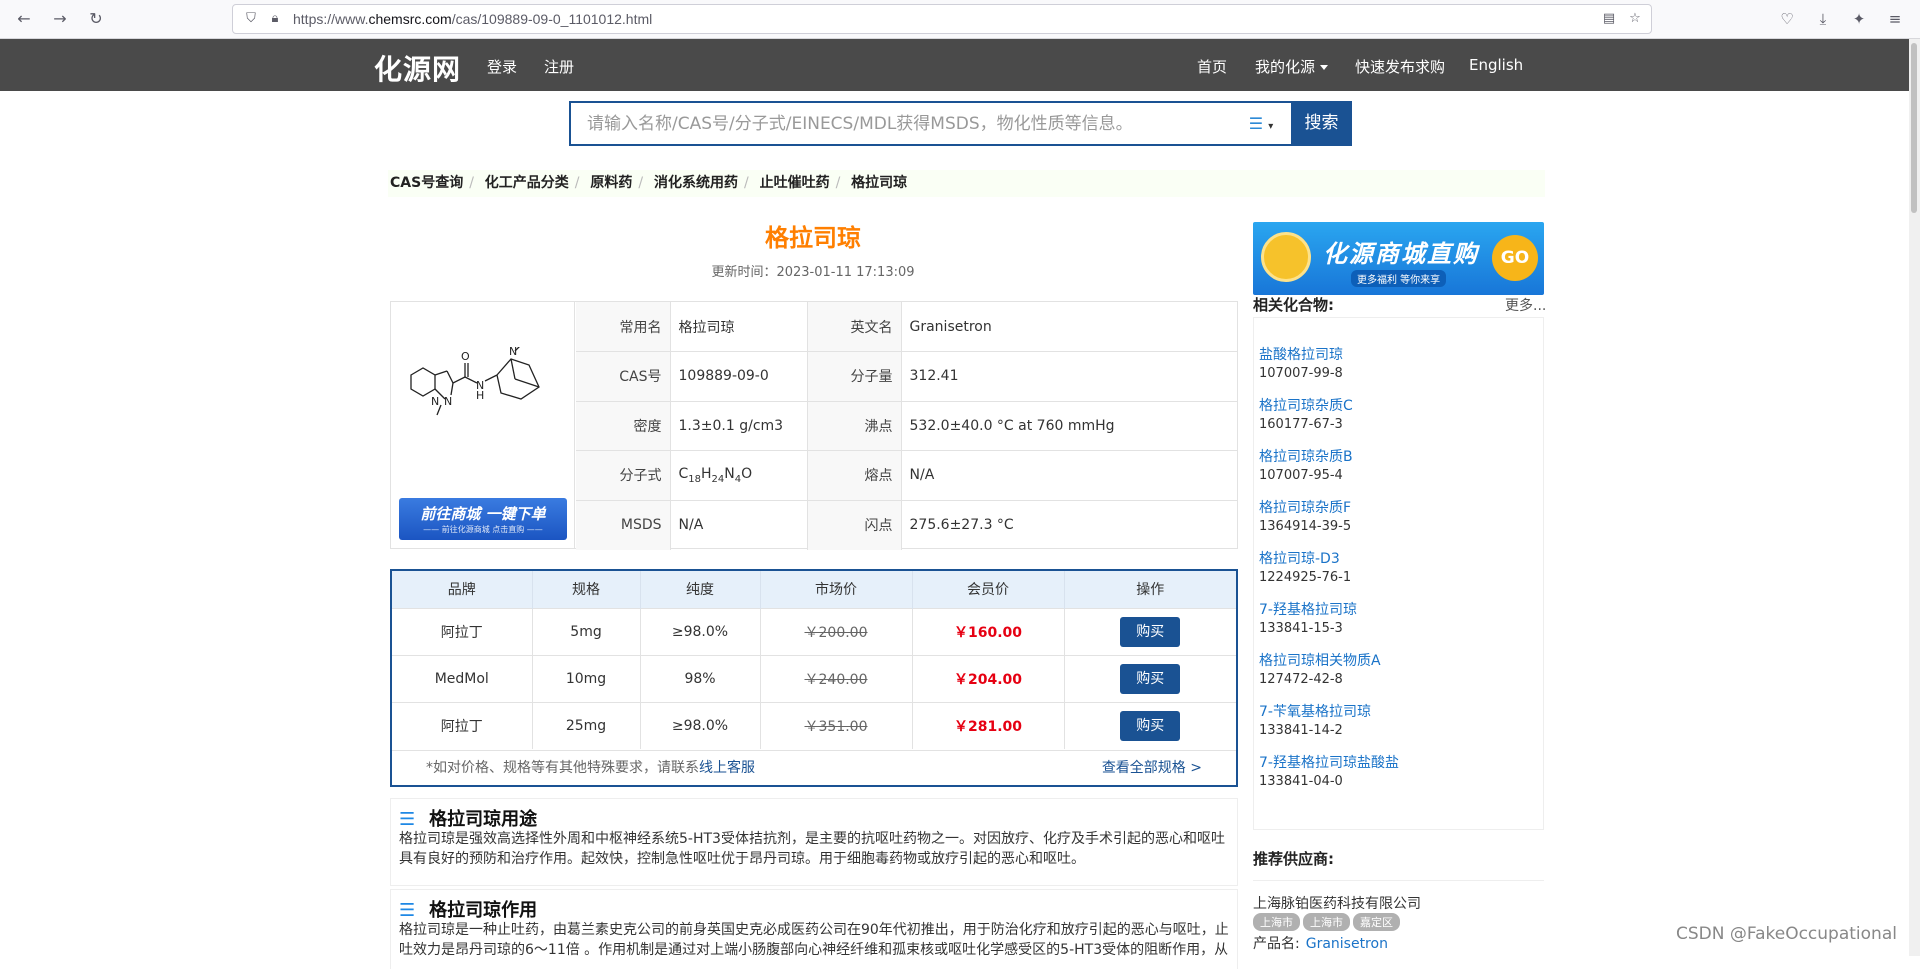 The height and width of the screenshot is (969, 1920). I want to click on related-compound-link: 7-苄氧基格拉司琼, so click(1315, 711).